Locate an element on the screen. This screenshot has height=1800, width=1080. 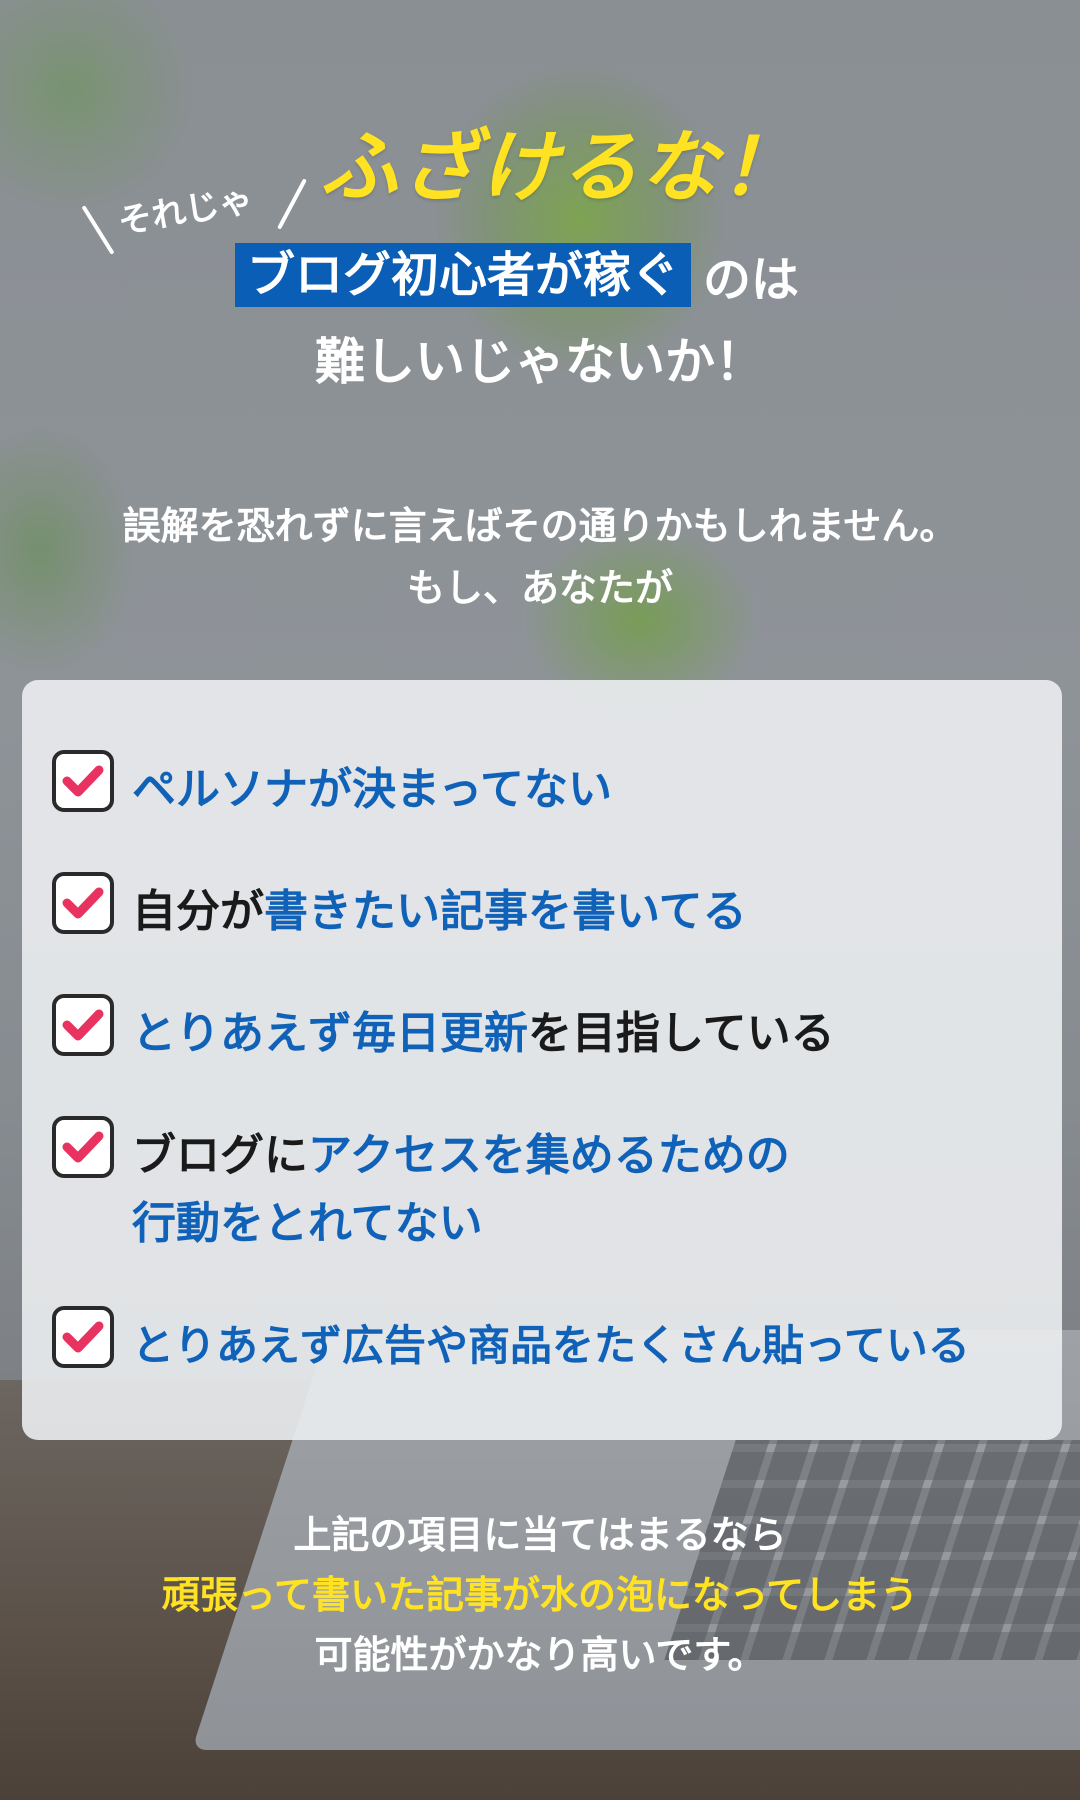
checklist-item: 自分が書きたい記事を書いてる is located at coordinates (399, 909).